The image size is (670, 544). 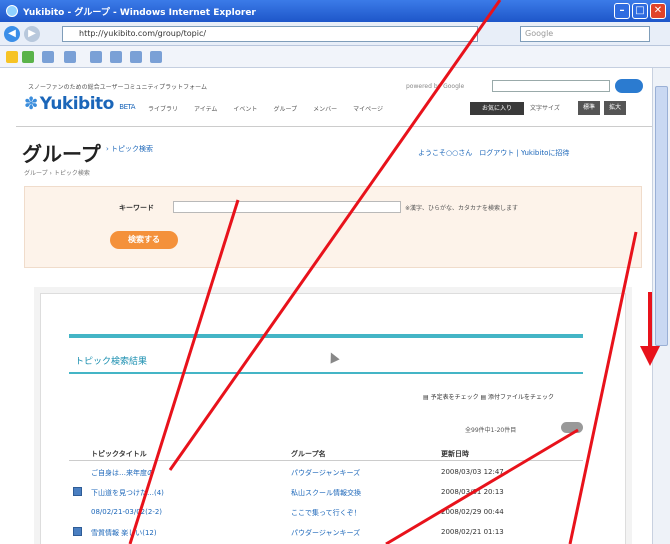 I want to click on site-logo: ✽ Yukibito BETA, so click(x=80, y=104).